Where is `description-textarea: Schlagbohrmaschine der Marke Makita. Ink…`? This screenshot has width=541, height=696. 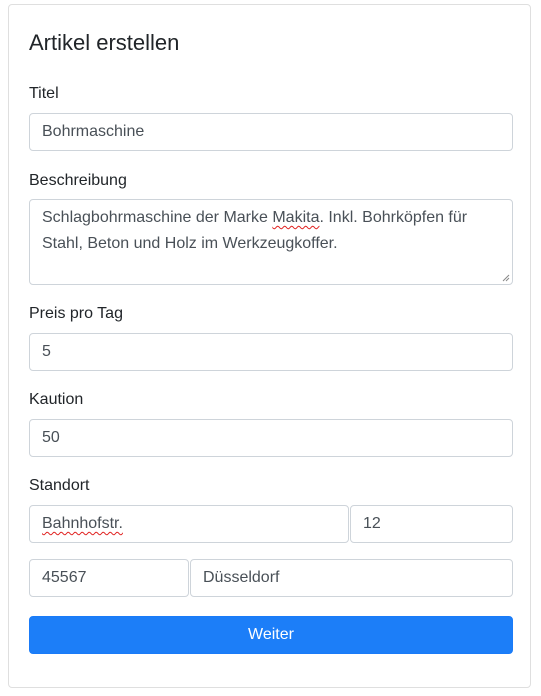 description-textarea: Schlagbohrmaschine der Marke Makita. Ink… is located at coordinates (271, 242).